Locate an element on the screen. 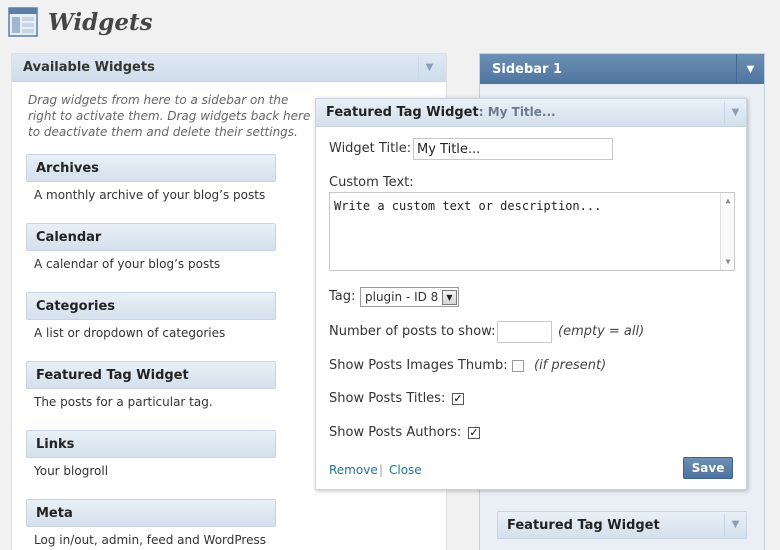 This screenshot has height=550, width=780. widget-calendar: Calendar A calendar of your blog’s posts is located at coordinates (151, 247).